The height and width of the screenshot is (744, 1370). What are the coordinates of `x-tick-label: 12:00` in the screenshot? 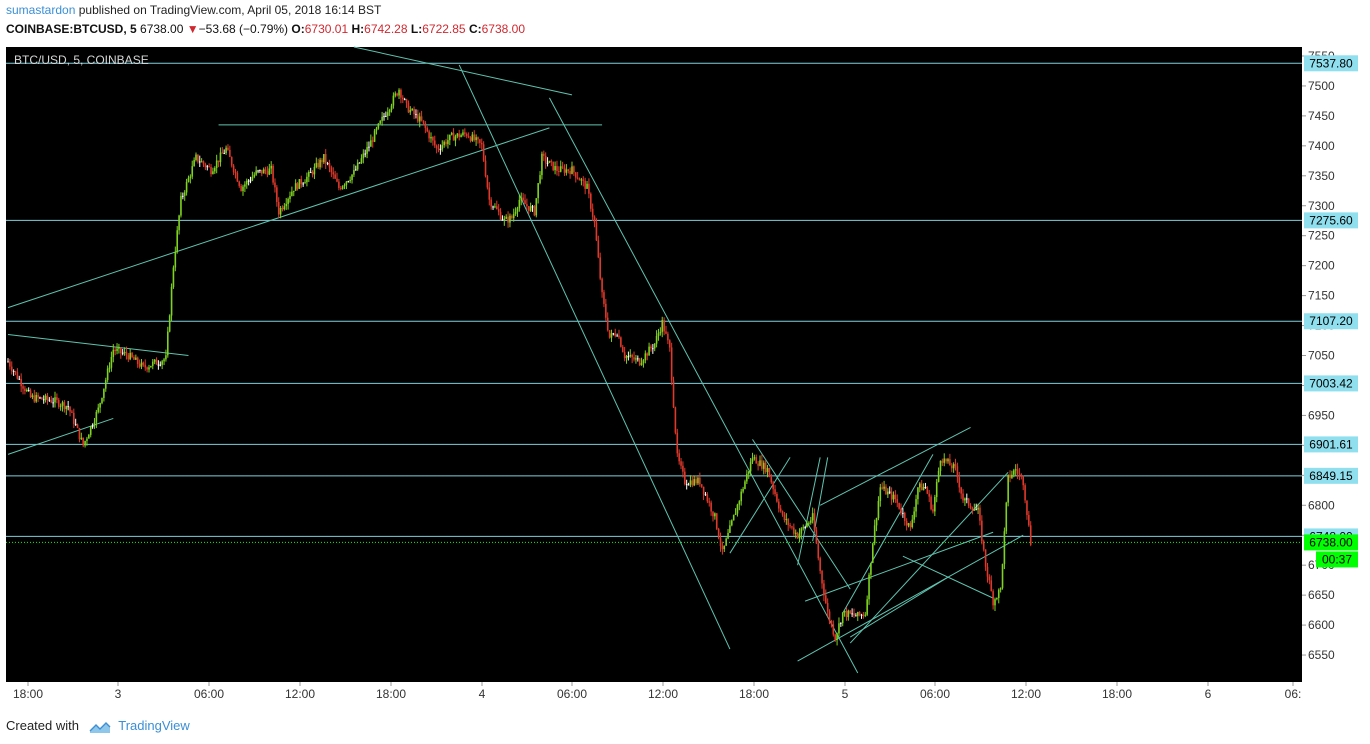 It's located at (300, 694).